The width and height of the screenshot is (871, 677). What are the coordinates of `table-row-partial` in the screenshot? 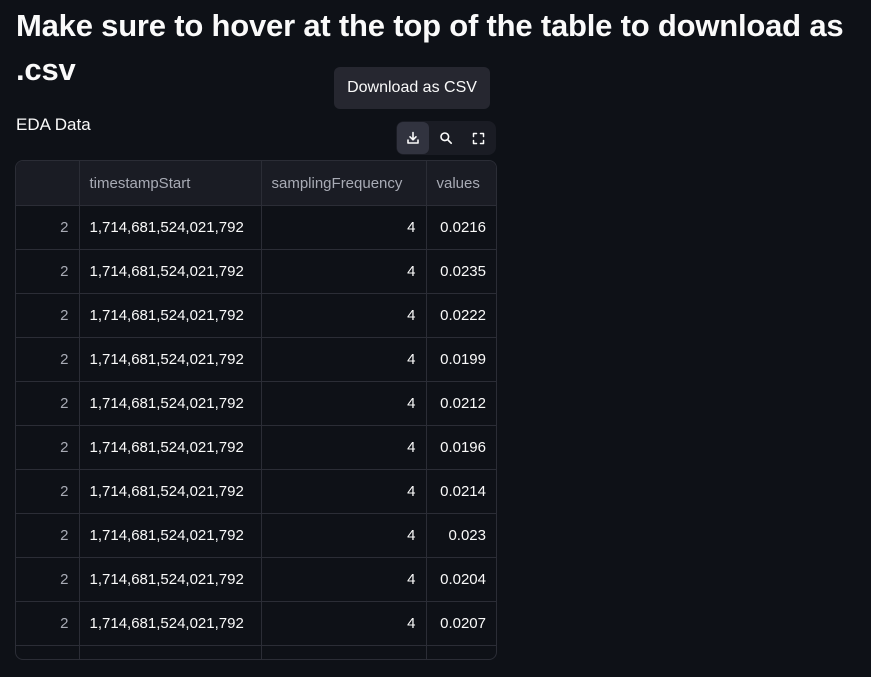 It's located at (256, 652).